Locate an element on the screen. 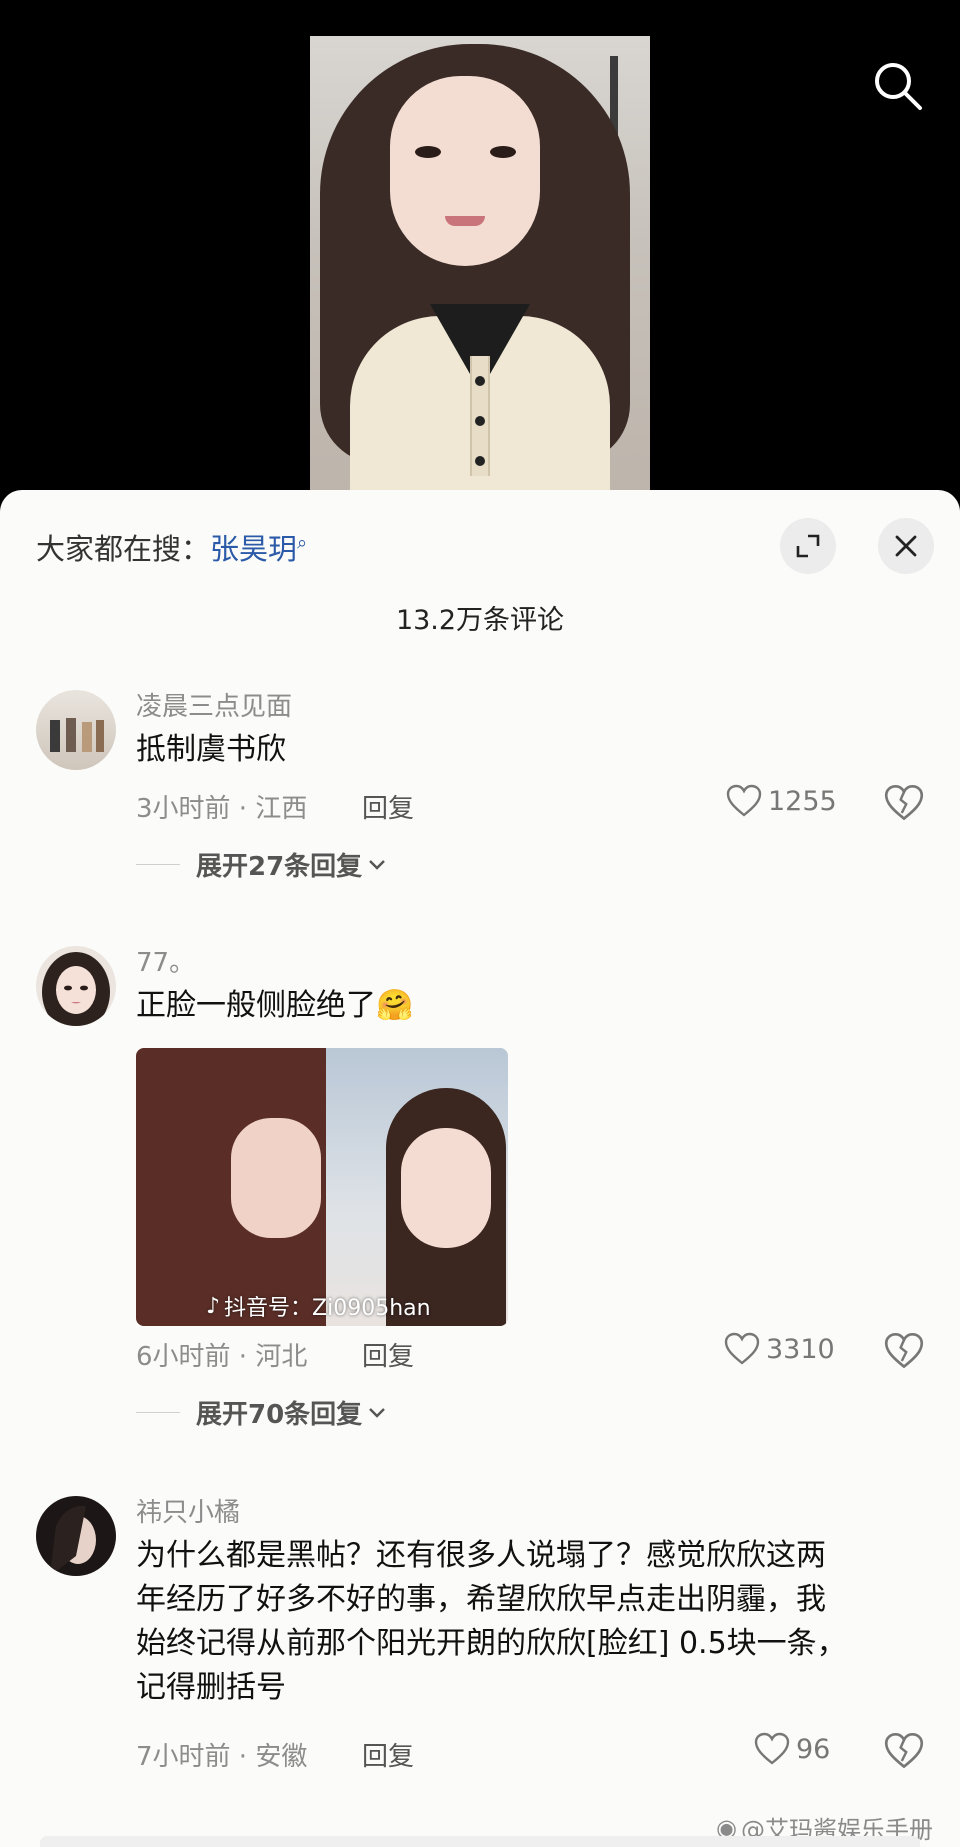 Image resolution: width=960 pixels, height=1847 pixels. expand-replies-label: 展开70条回复 is located at coordinates (279, 1415).